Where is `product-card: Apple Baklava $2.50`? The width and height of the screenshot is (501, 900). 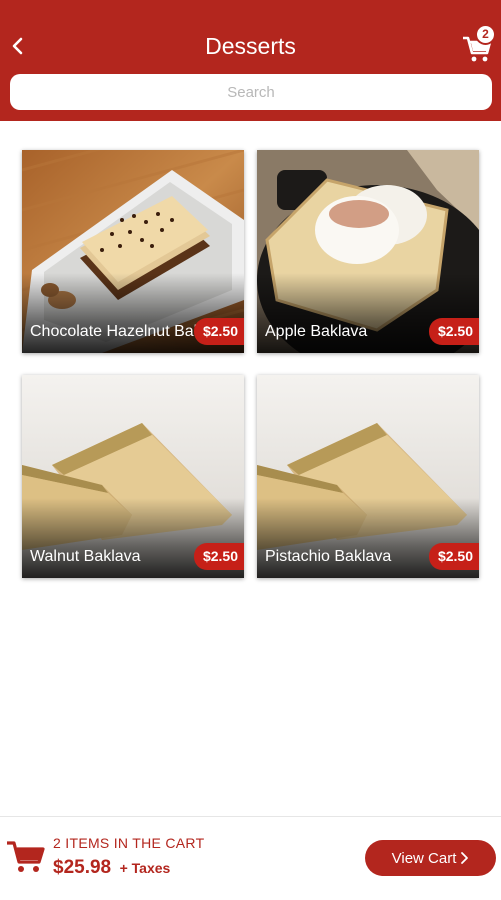
product-card: Apple Baklava $2.50 is located at coordinates (368, 251).